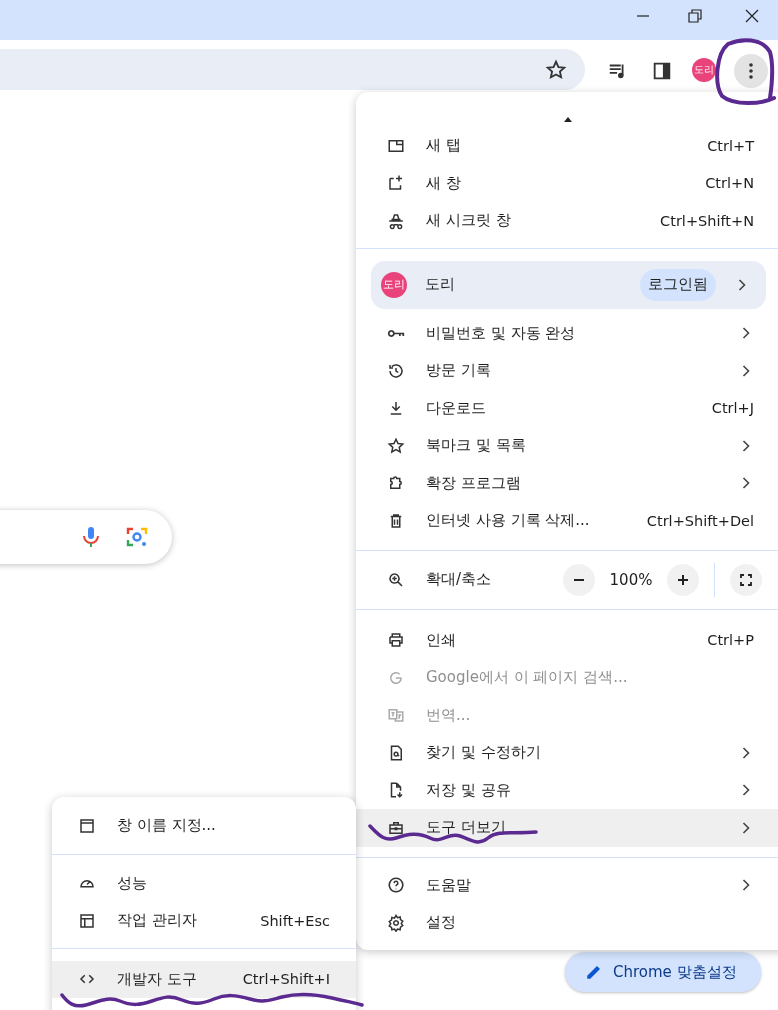 This screenshot has width=778, height=1010. I want to click on search-box, so click(86, 537).